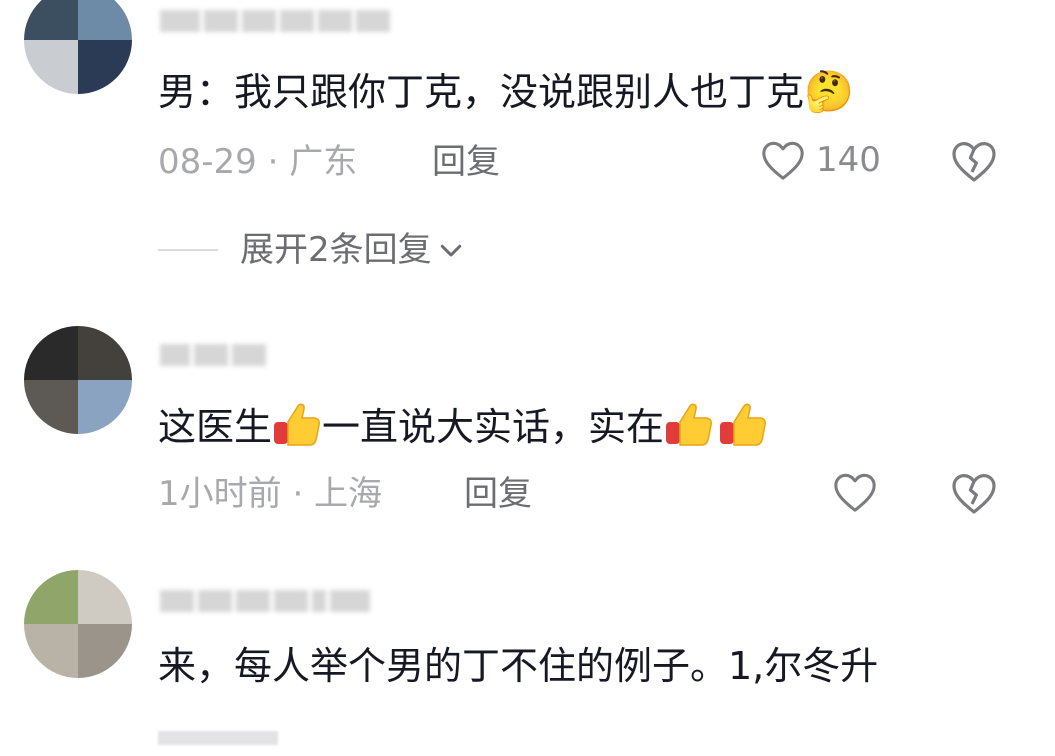 This screenshot has height=756, width=1055. I want to click on comment-meta: 1小时前 · 上海, so click(270, 494).